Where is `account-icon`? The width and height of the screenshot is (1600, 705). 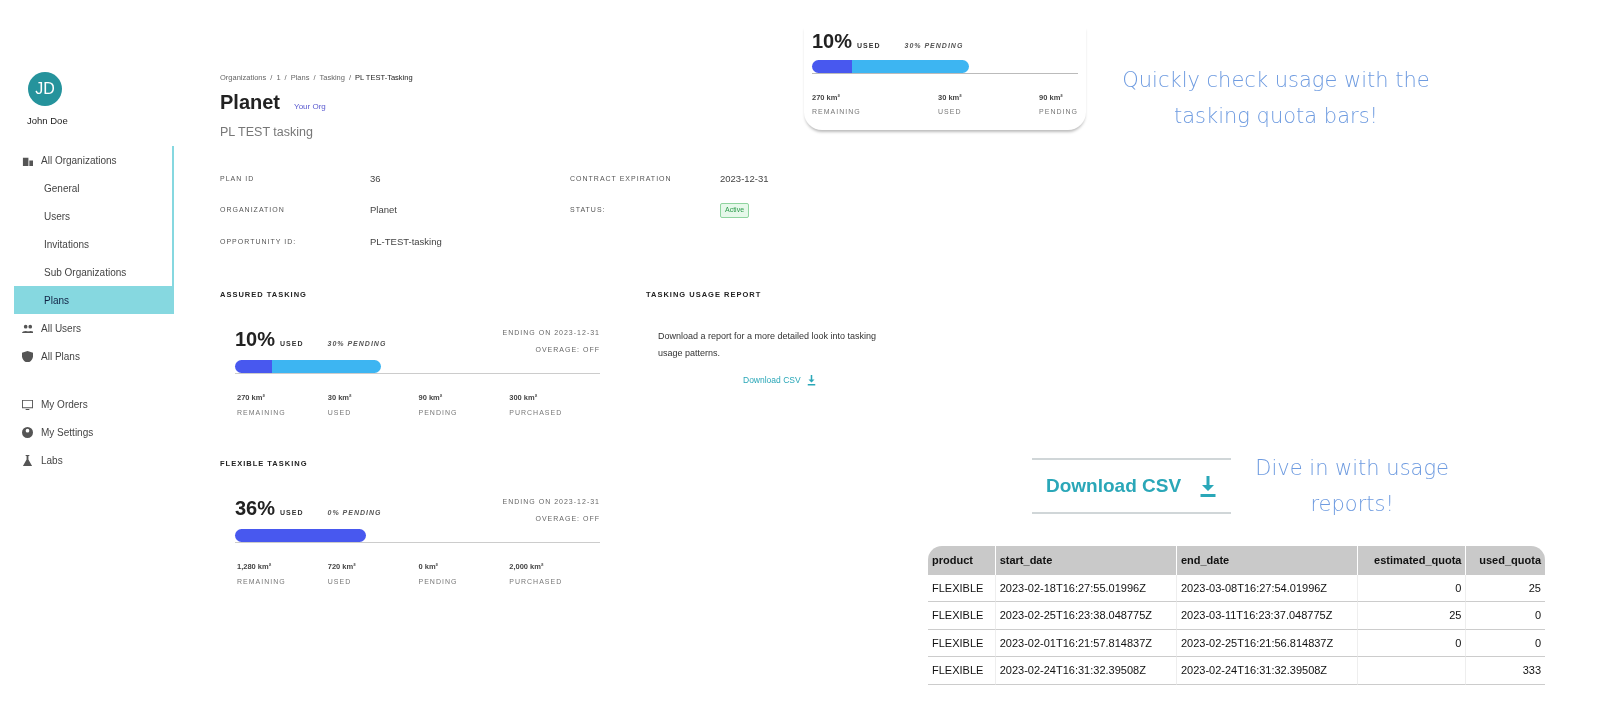 account-icon is located at coordinates (27, 432).